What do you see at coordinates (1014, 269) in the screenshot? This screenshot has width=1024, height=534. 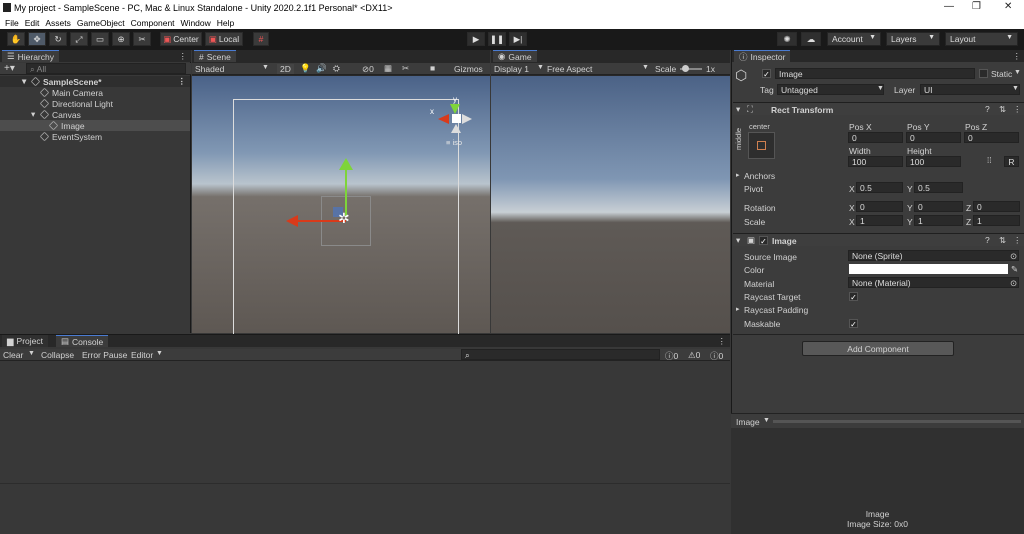 I see `eyedropper-icon: ✎` at bounding box center [1014, 269].